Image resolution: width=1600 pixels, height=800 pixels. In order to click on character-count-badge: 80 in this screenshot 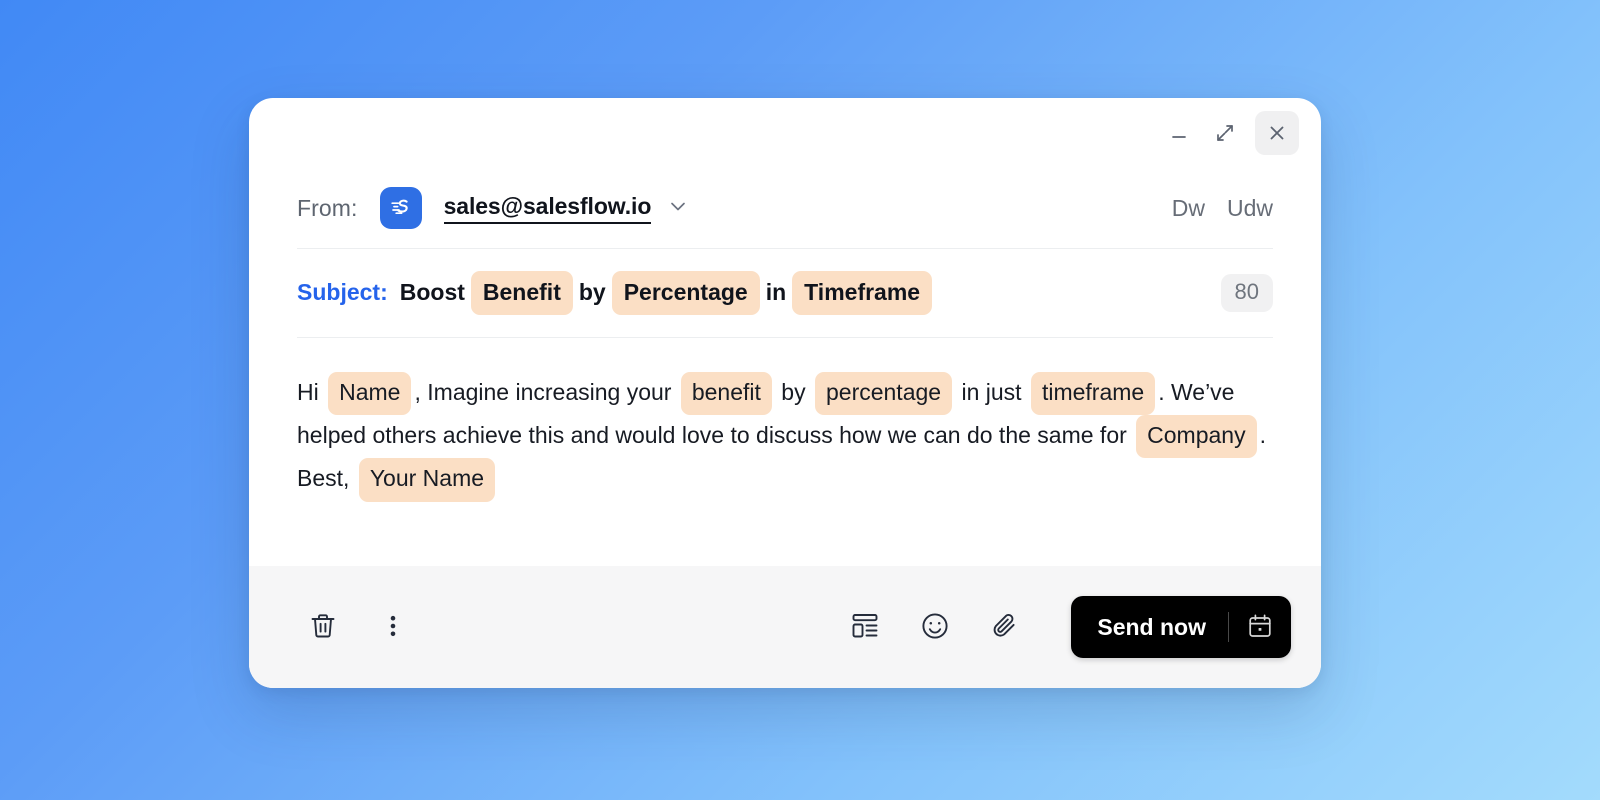, I will do `click(1246, 293)`.